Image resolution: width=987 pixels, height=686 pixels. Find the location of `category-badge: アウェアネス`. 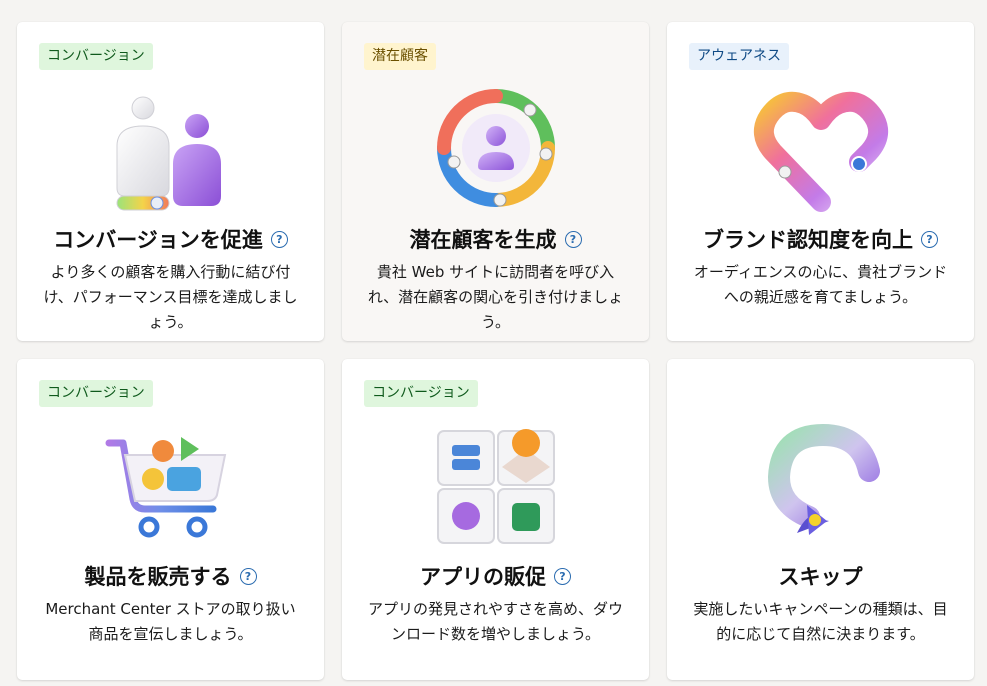

category-badge: アウェアネス is located at coordinates (739, 56).